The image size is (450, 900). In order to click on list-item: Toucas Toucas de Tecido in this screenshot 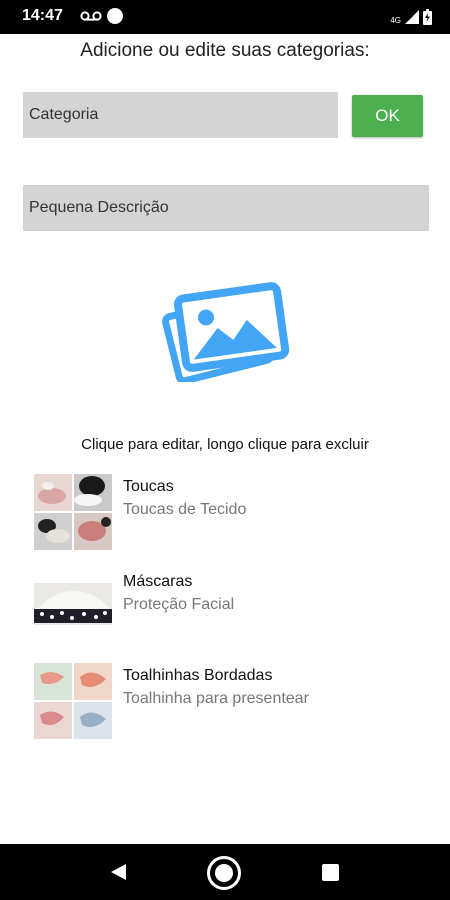, I will do `click(234, 514)`.